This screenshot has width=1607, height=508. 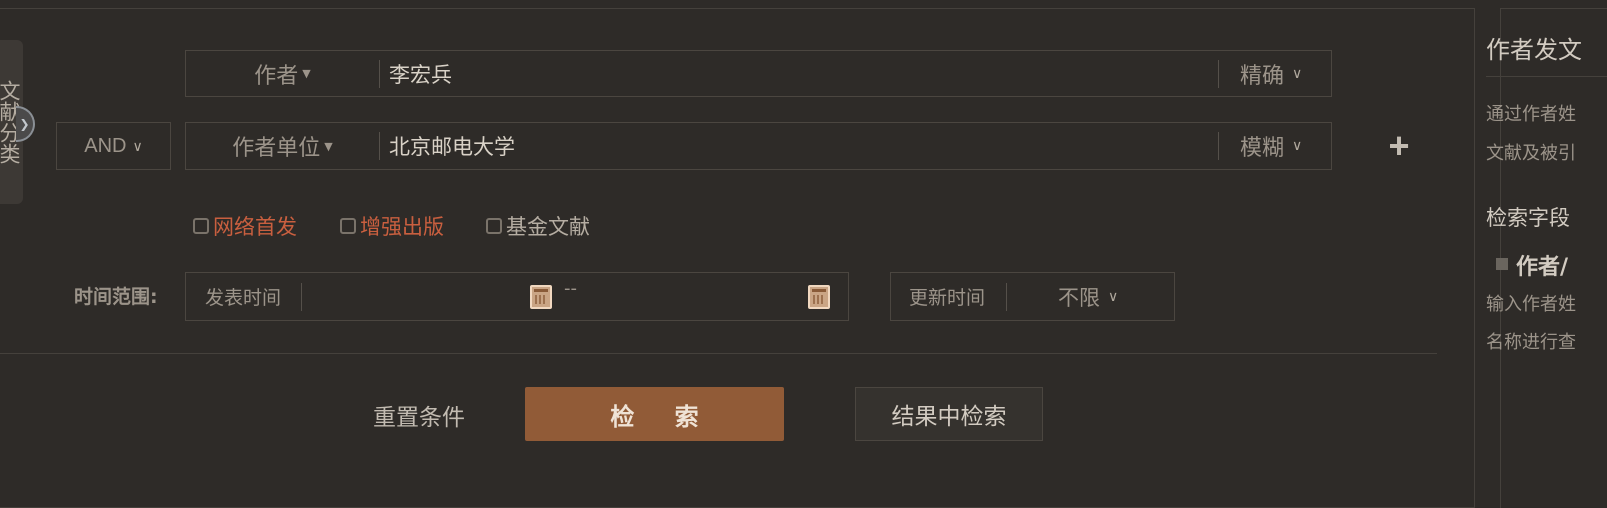 What do you see at coordinates (517, 296) in the screenshot?
I see `publish-date-range: 发表时间` at bounding box center [517, 296].